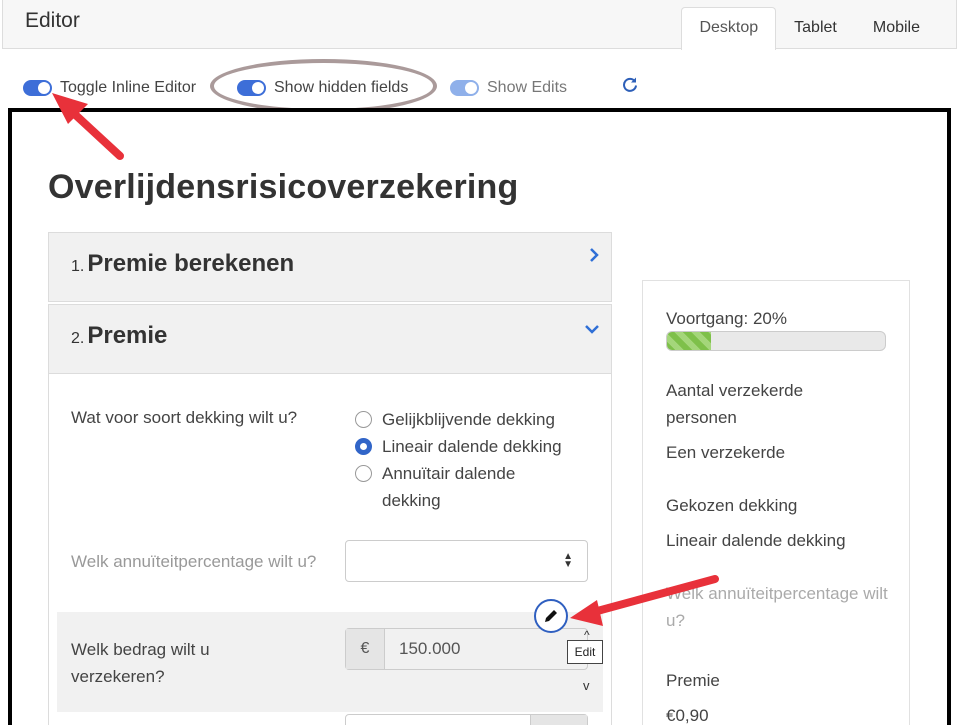 Image resolution: width=959 pixels, height=725 pixels. I want to click on radio-gelijkblijvend: Gelijkblijvende dekking, so click(455, 419).